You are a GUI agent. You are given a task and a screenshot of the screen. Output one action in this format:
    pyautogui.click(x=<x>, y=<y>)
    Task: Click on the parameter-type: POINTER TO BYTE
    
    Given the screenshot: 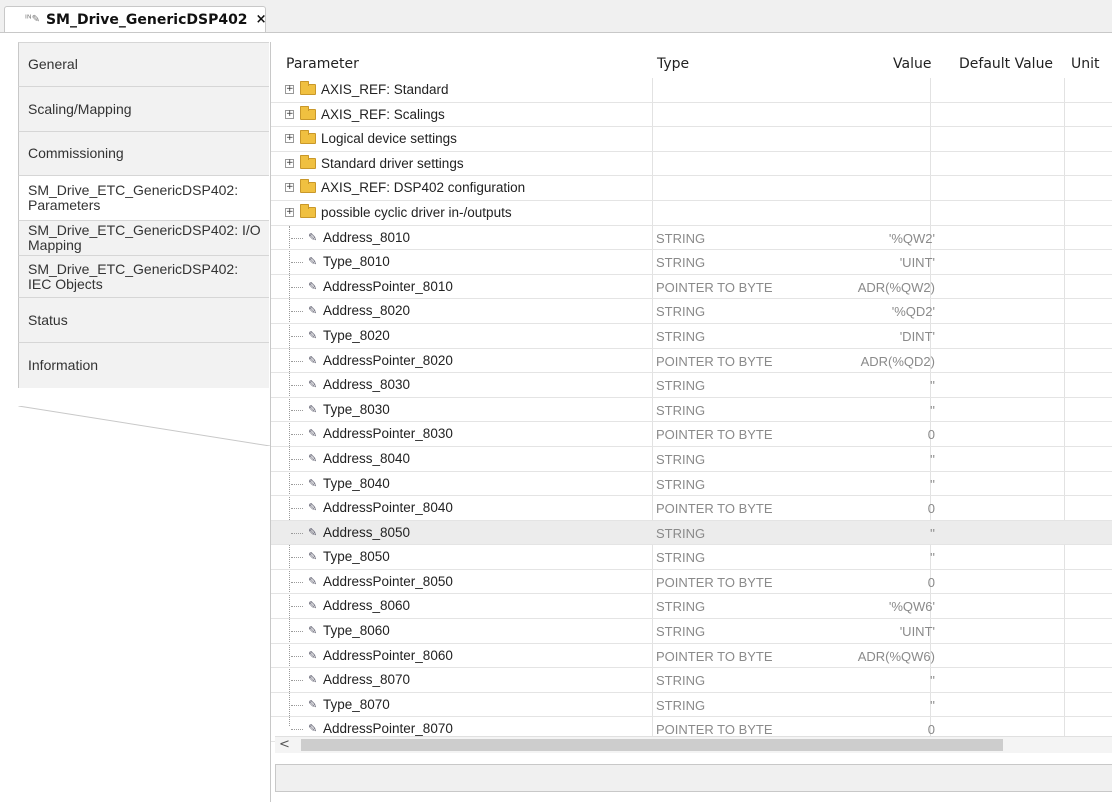 What is the action you would take?
    pyautogui.click(x=714, y=509)
    